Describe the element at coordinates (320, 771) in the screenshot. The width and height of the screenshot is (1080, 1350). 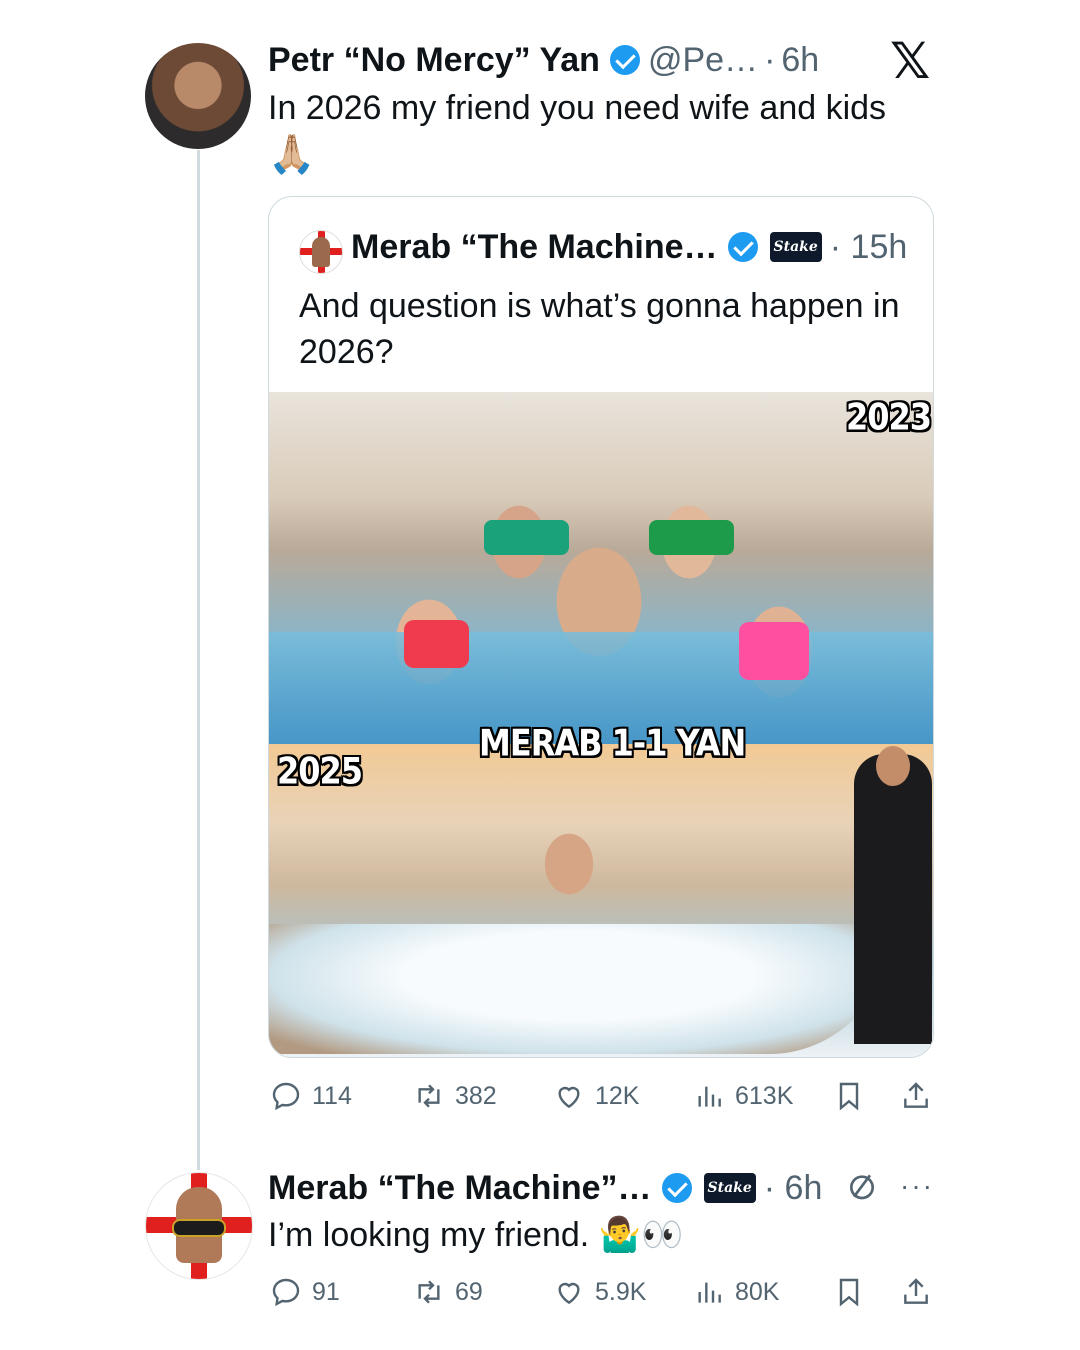
I see `meme-label-bottom: 2025` at that location.